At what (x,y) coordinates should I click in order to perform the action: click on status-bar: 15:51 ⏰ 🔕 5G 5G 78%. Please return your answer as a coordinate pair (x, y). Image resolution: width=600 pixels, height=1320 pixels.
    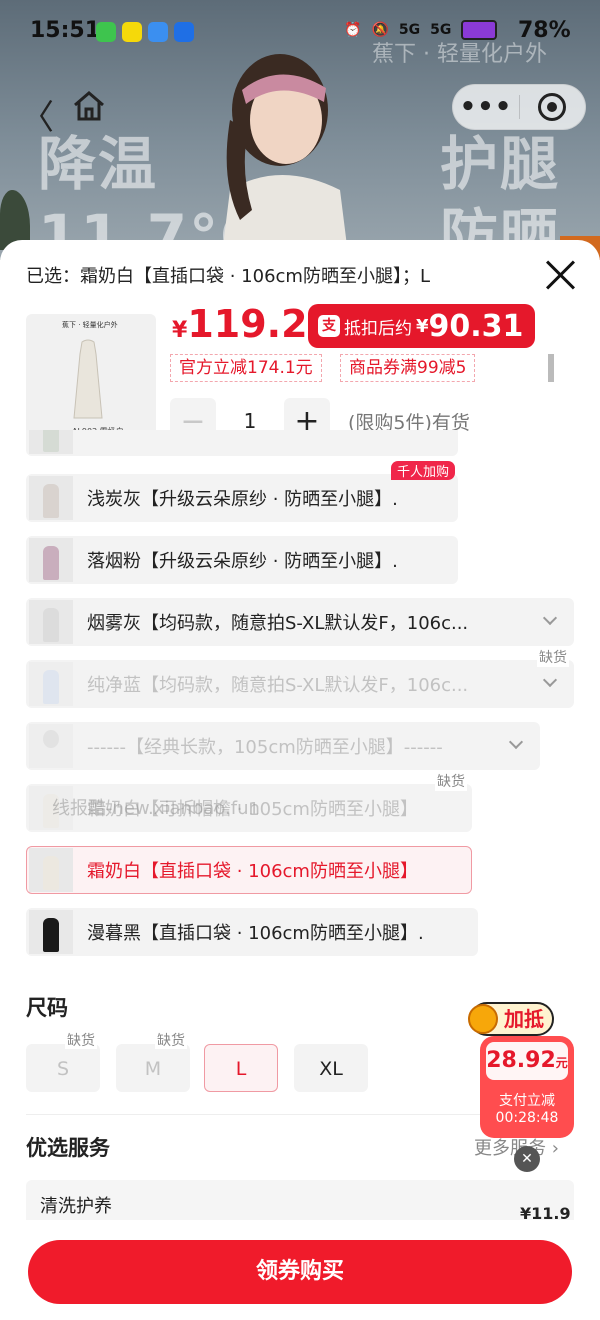
    Looking at the image, I should click on (300, 32).